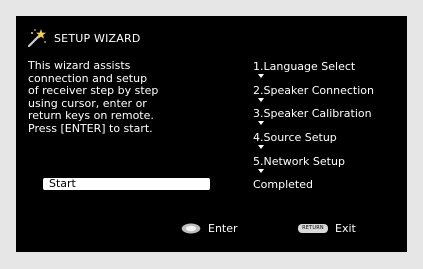 Image resolution: width=423 pixels, height=269 pixels. What do you see at coordinates (345, 228) in the screenshot?
I see `exit-label: Exit` at bounding box center [345, 228].